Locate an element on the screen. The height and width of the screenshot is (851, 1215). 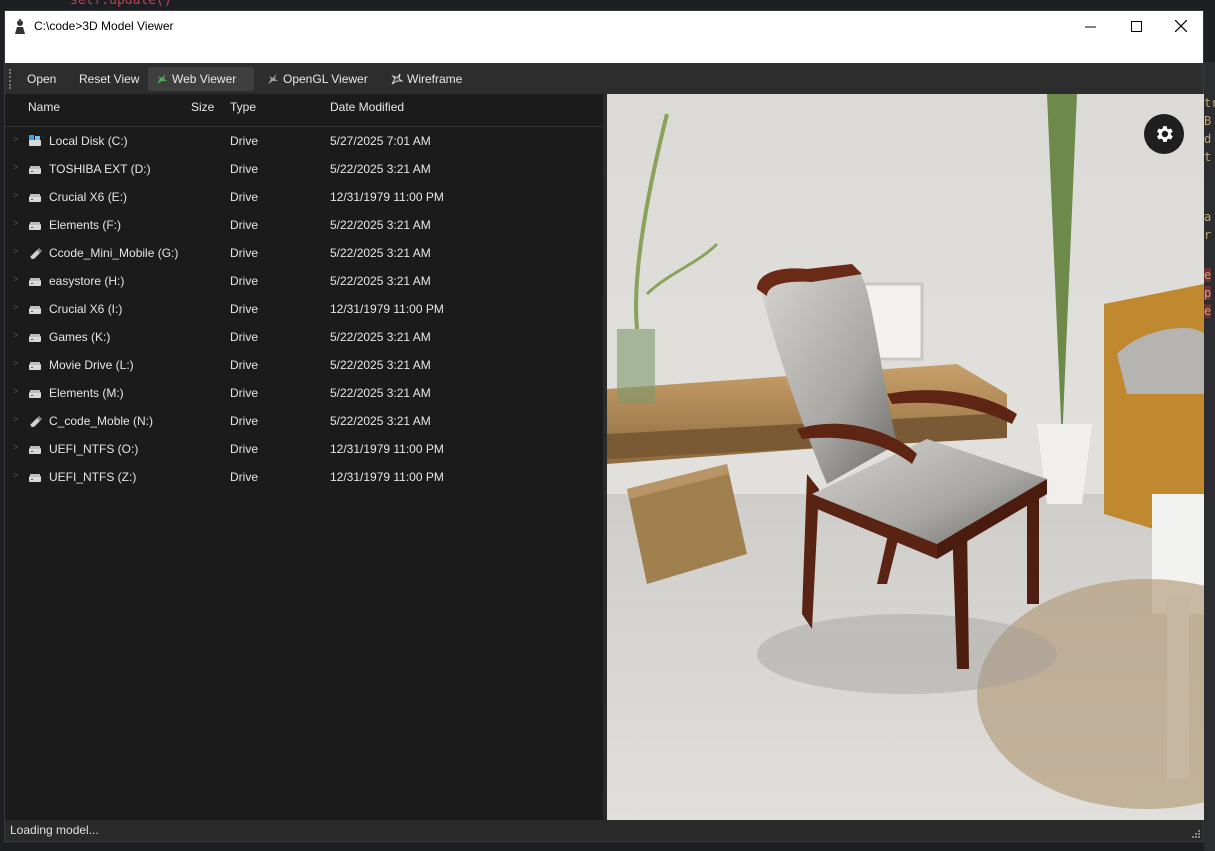
opengl-viewer-icon is located at coordinates (273, 79).